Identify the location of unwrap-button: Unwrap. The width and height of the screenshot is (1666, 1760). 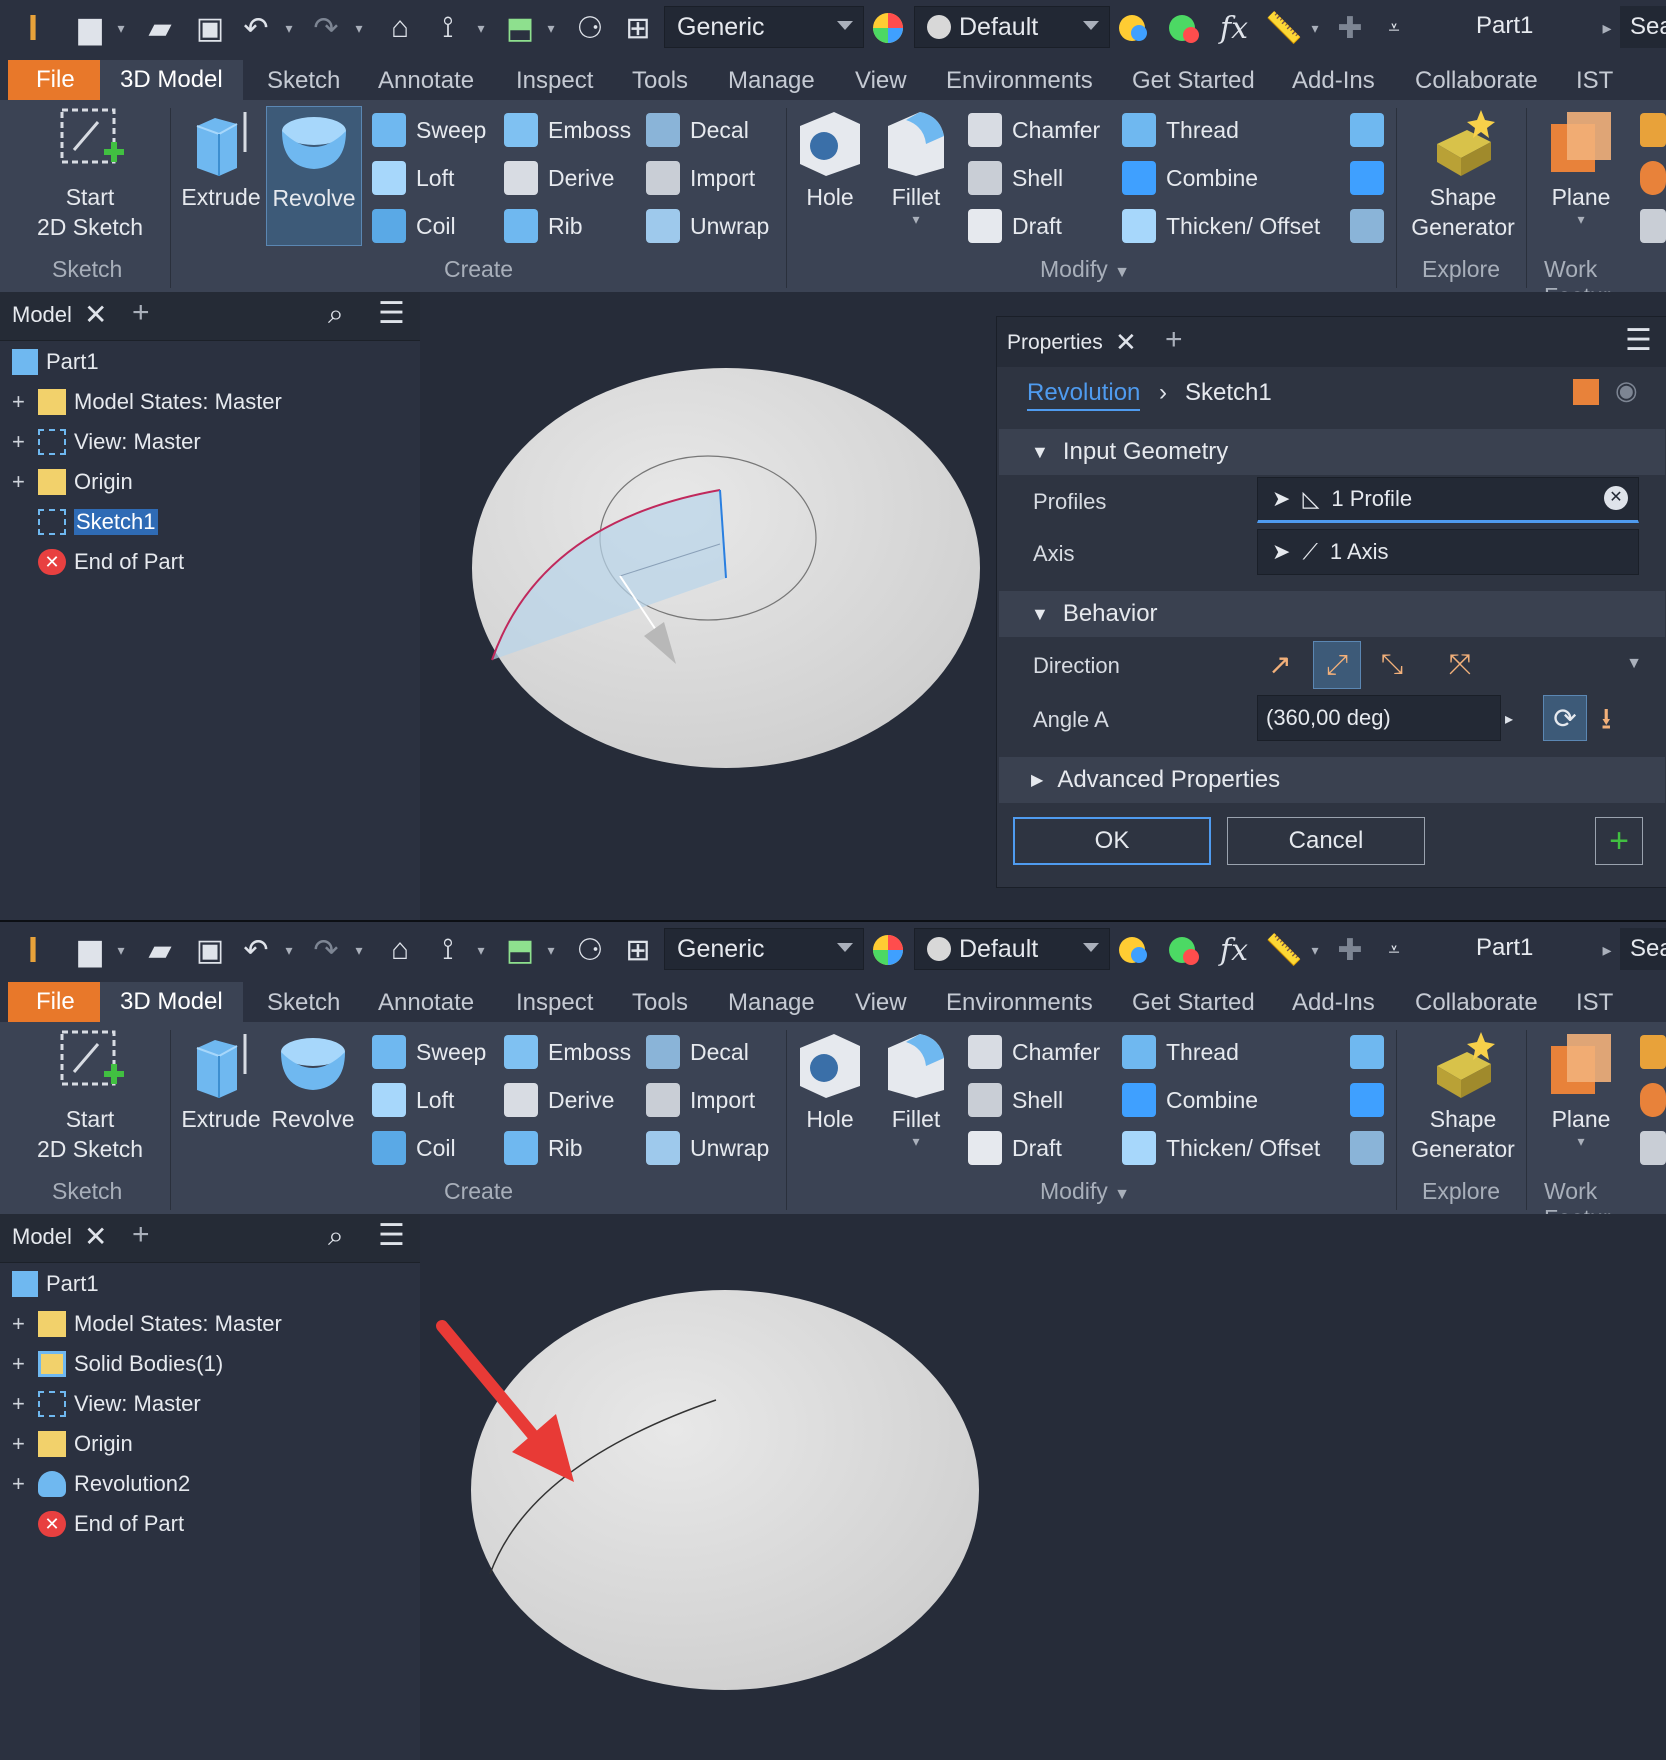
(707, 1148).